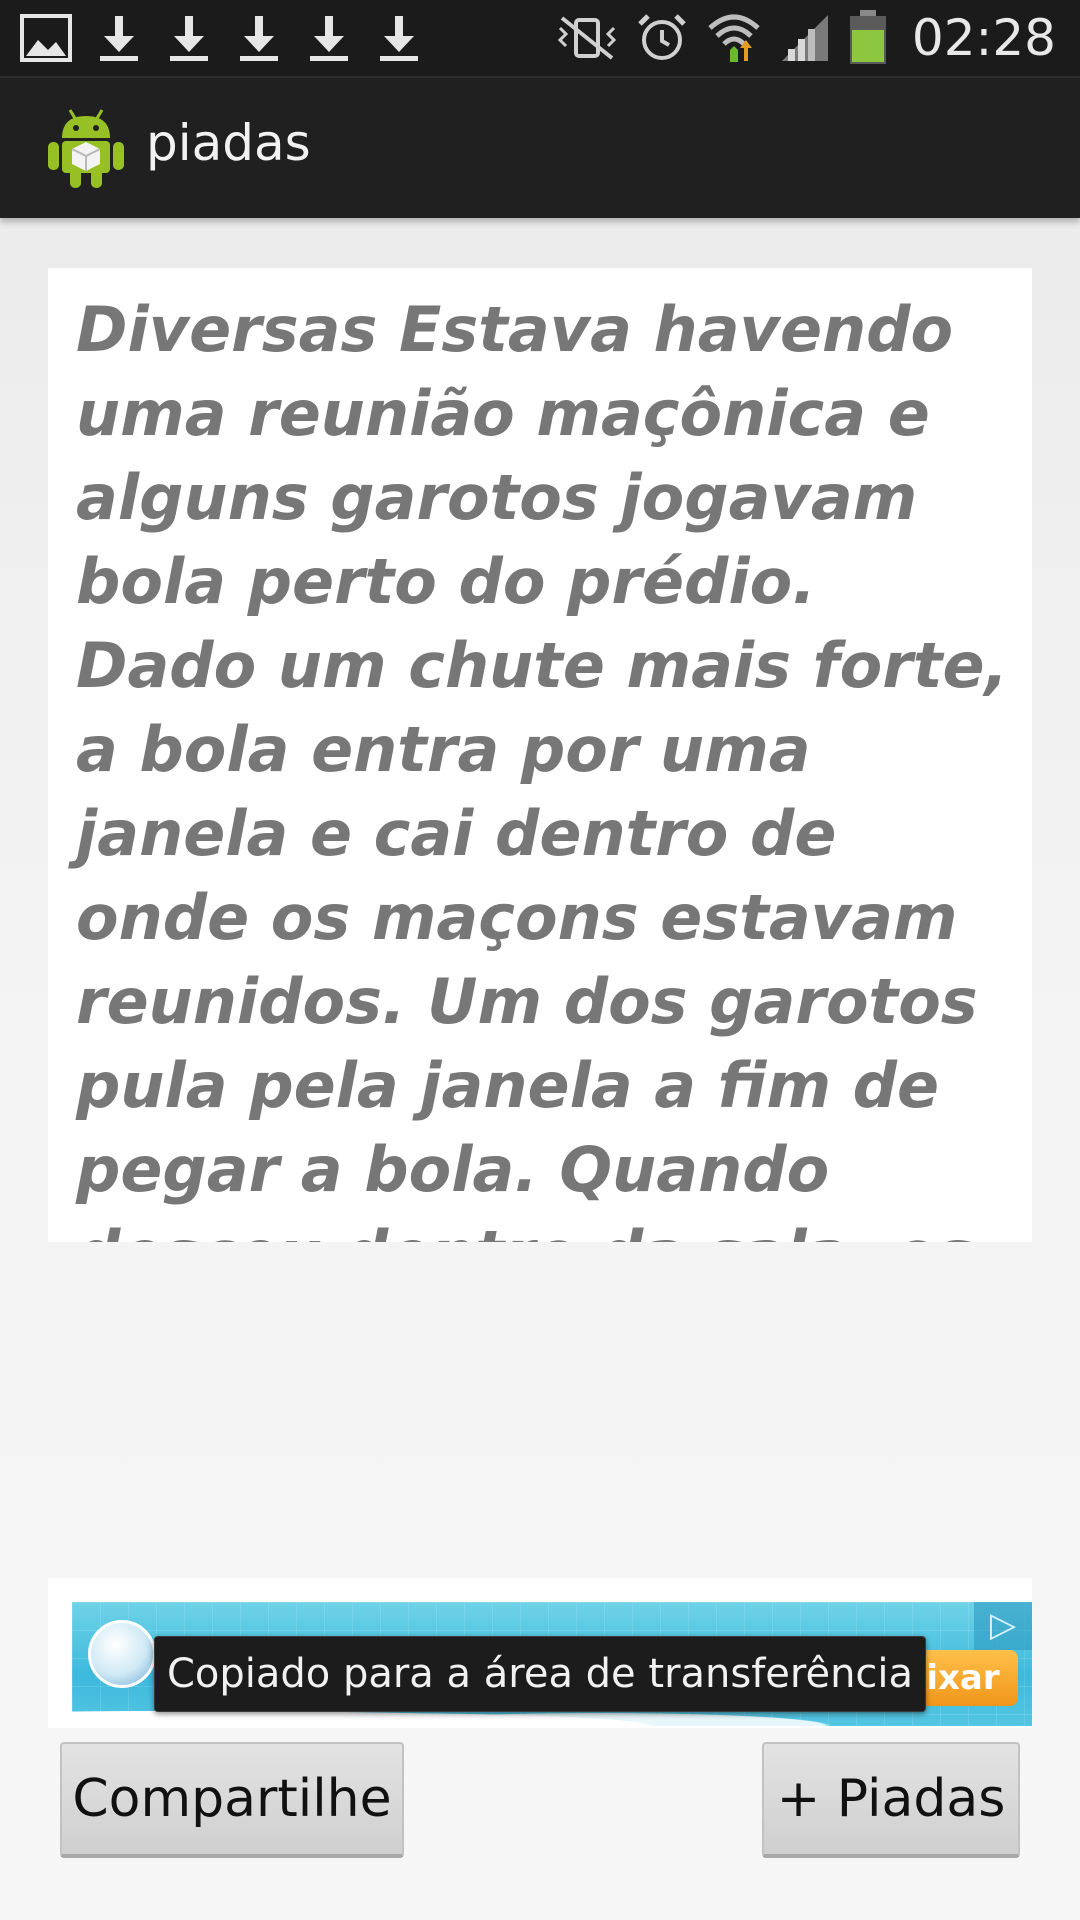  What do you see at coordinates (1003, 1626) in the screenshot?
I see `ad-choices-icon: ▷` at bounding box center [1003, 1626].